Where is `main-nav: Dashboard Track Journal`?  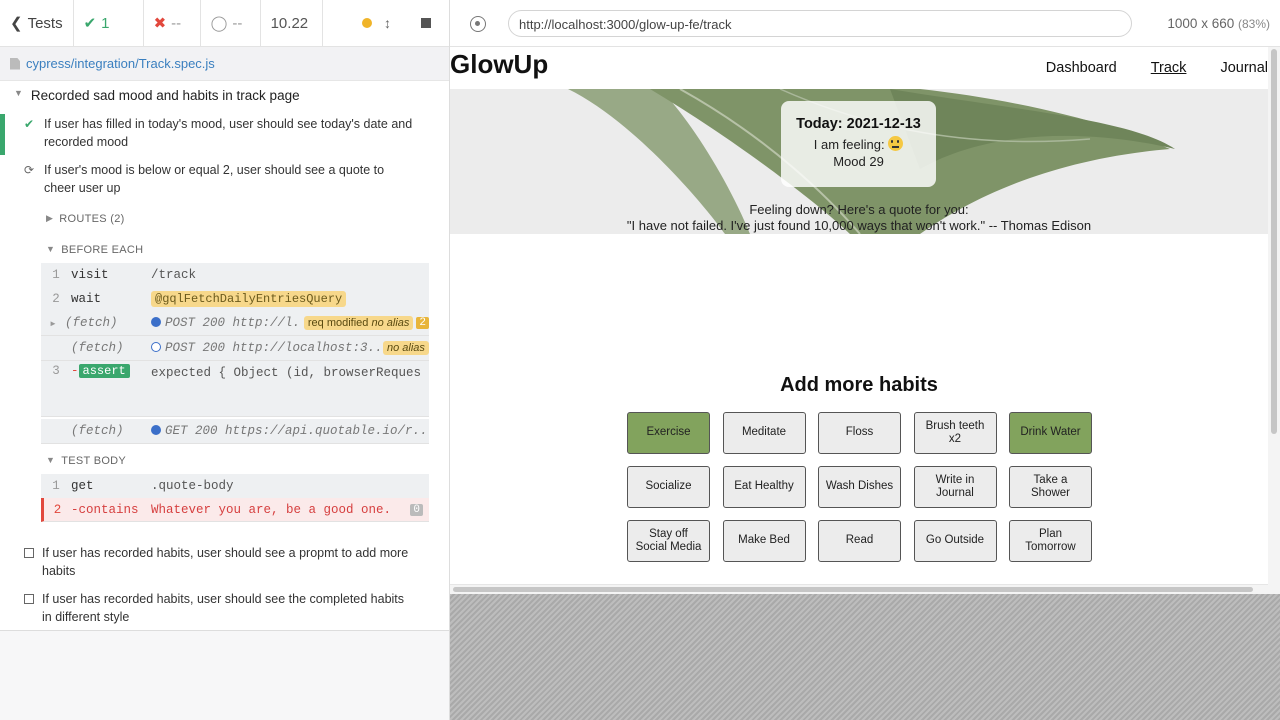
main-nav: Dashboard Track Journal is located at coordinates (1157, 68).